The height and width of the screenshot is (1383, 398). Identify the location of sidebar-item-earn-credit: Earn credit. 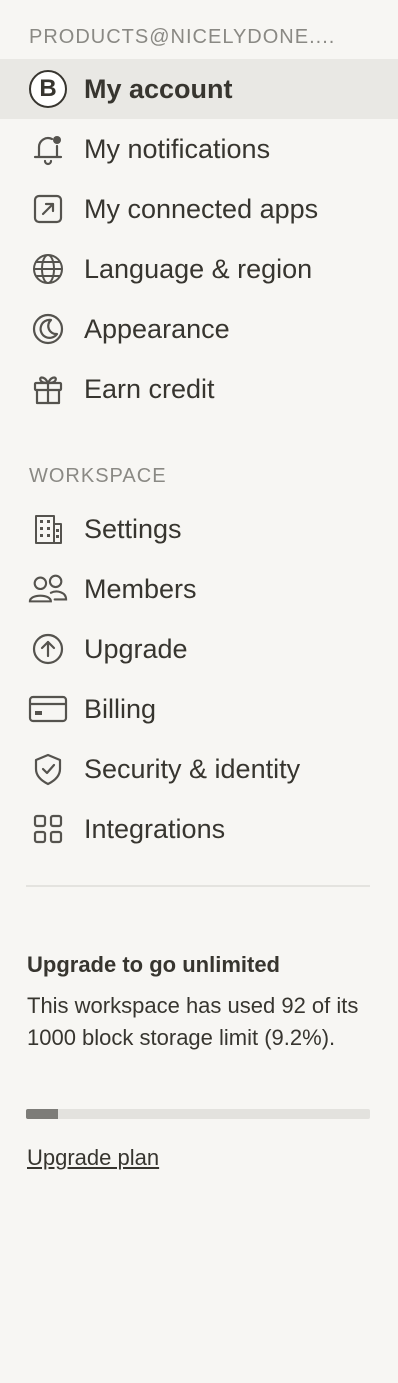
(199, 389).